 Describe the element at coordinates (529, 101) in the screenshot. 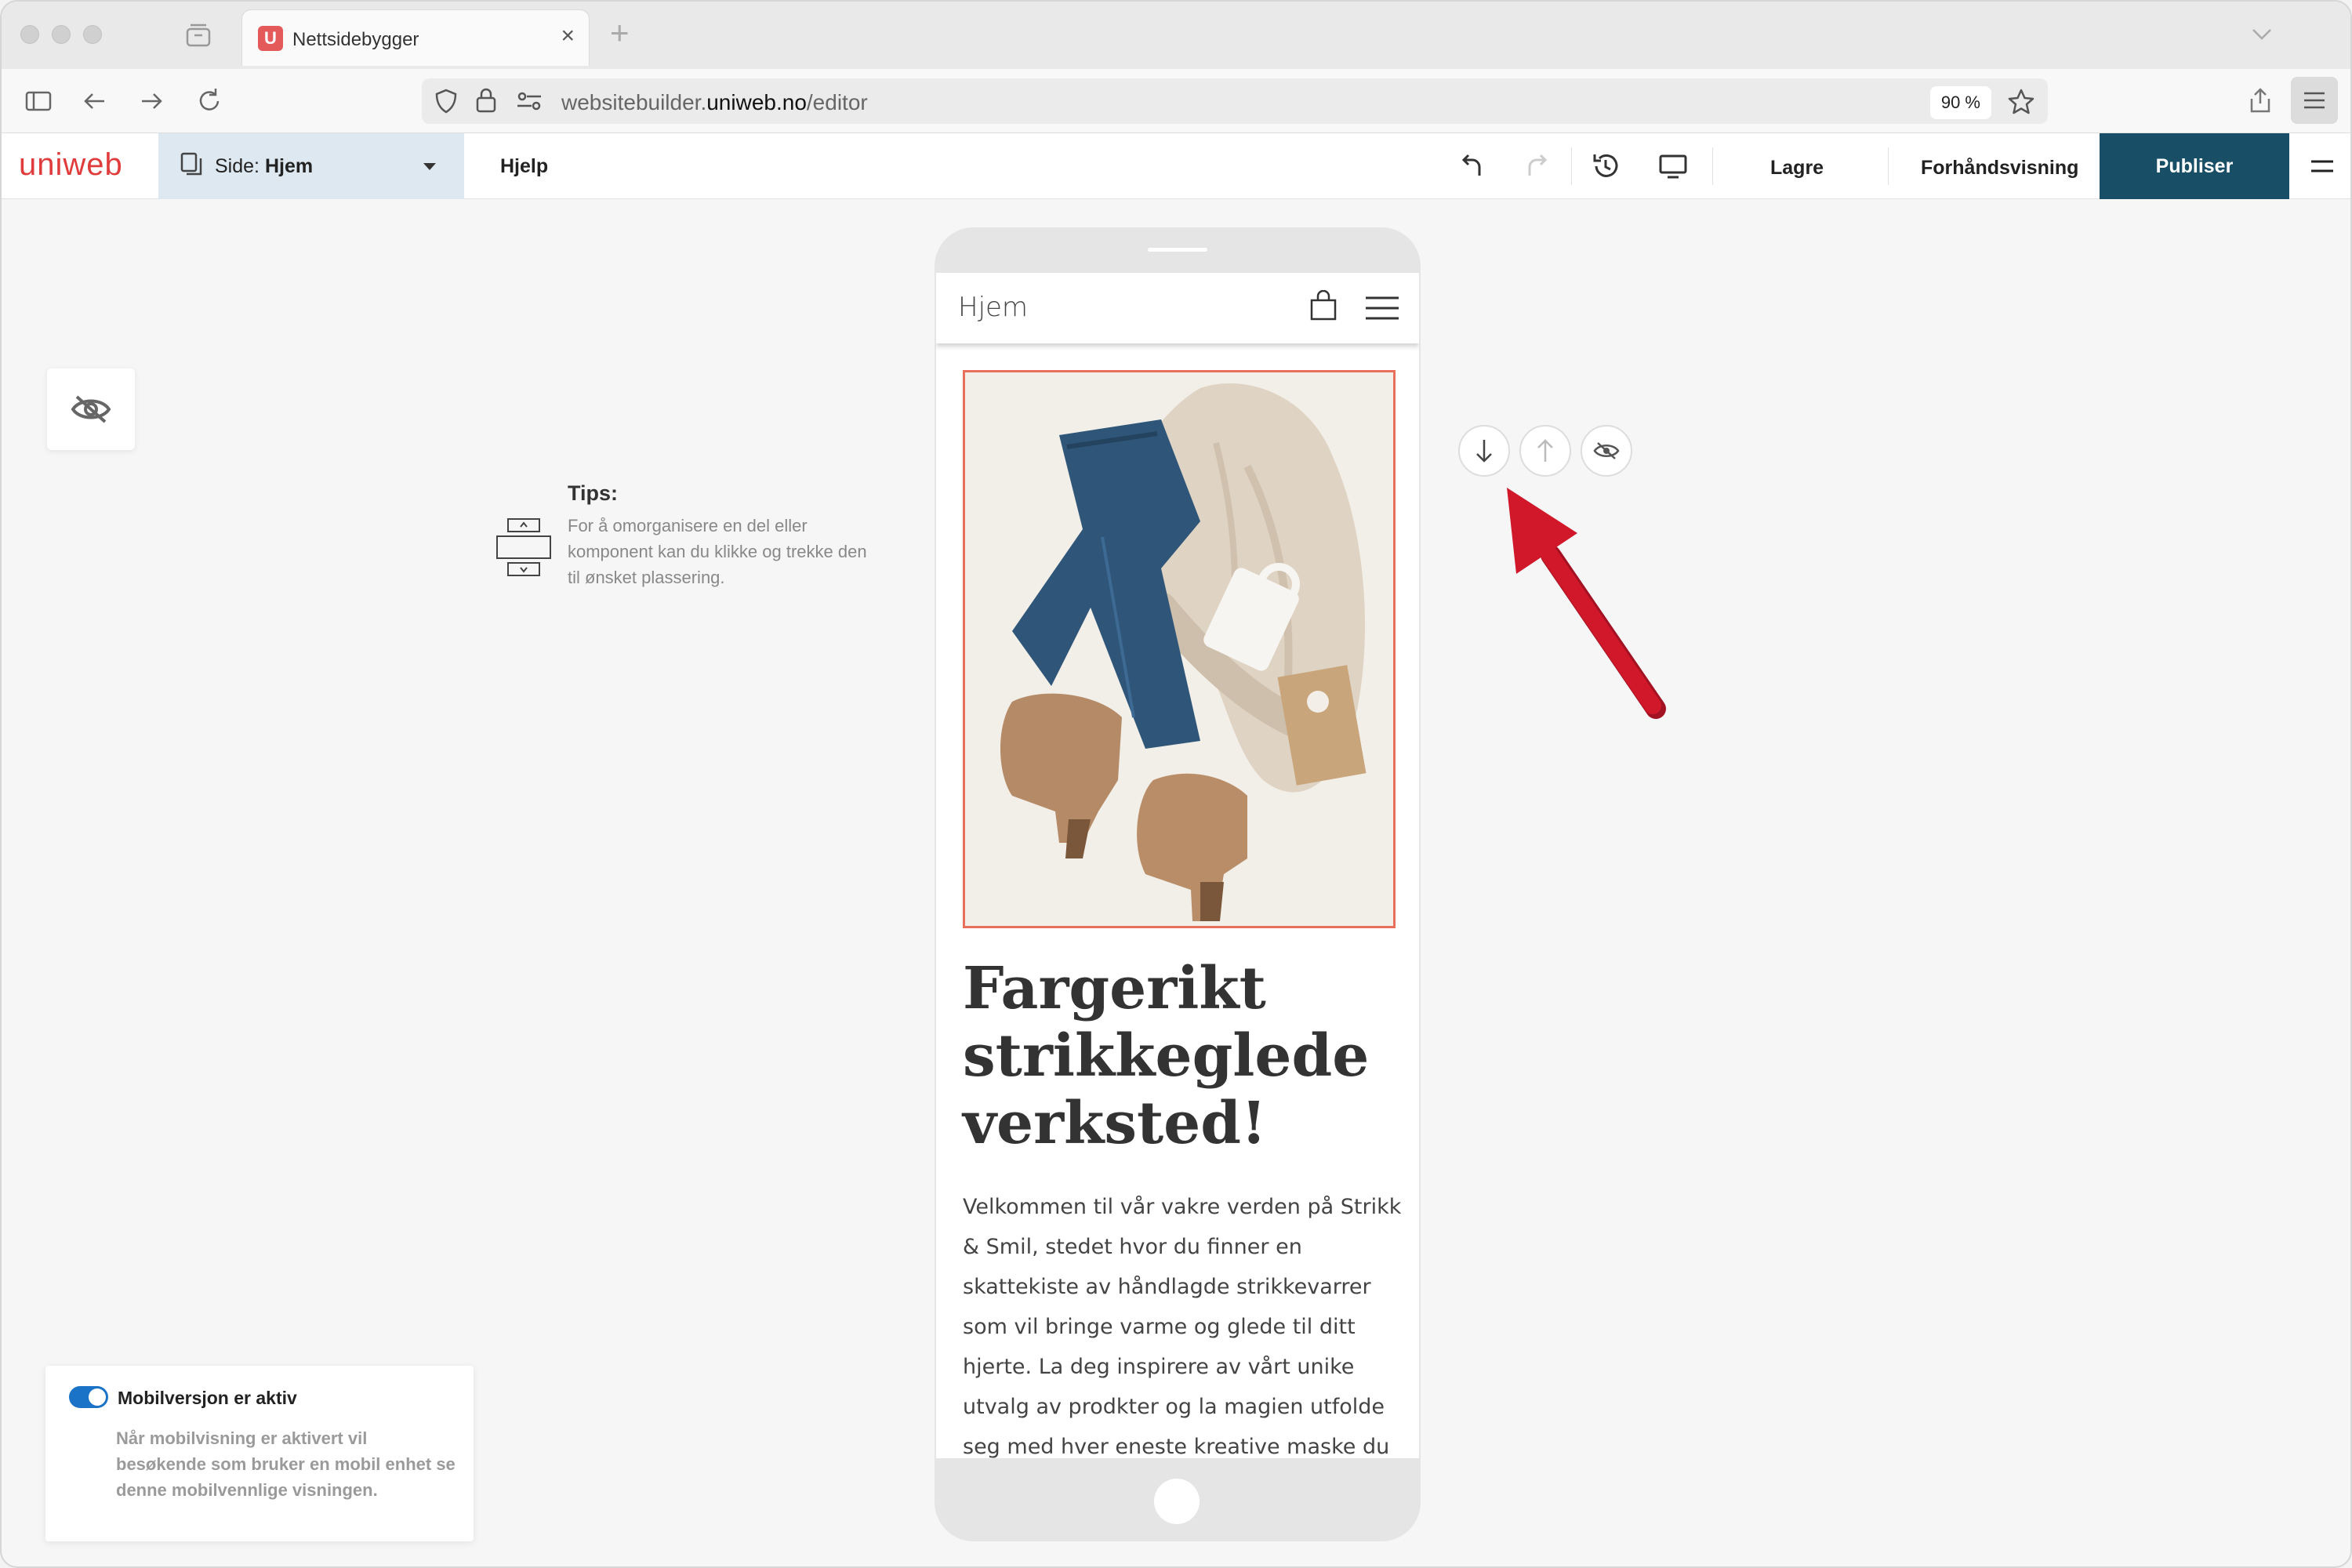

I see `site-settings-icon` at that location.